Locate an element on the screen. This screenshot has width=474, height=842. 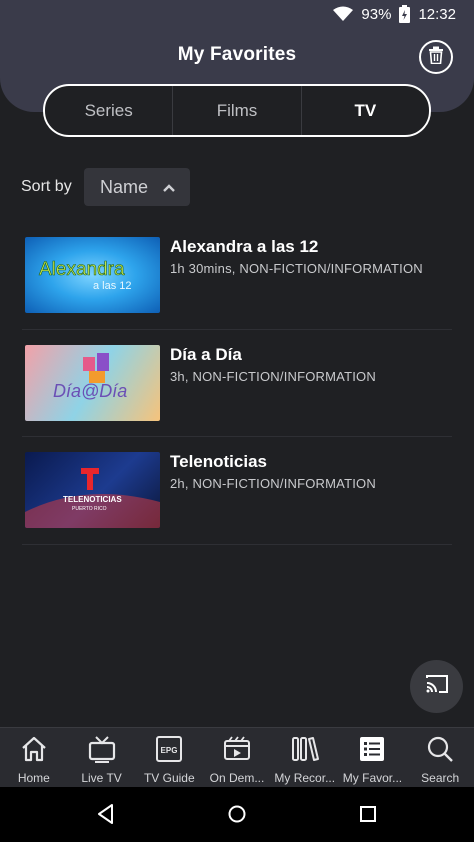
program-meta: 1h 30mins, NON-FICTION/INFORMATION is located at coordinates (296, 268).